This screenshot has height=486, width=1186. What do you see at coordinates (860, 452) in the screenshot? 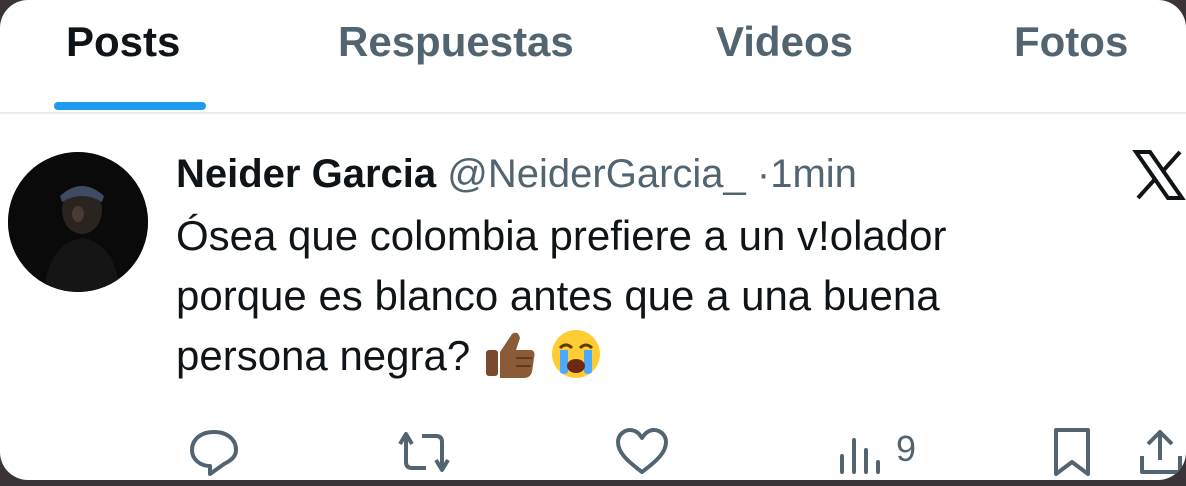
I see `views-icon` at bounding box center [860, 452].